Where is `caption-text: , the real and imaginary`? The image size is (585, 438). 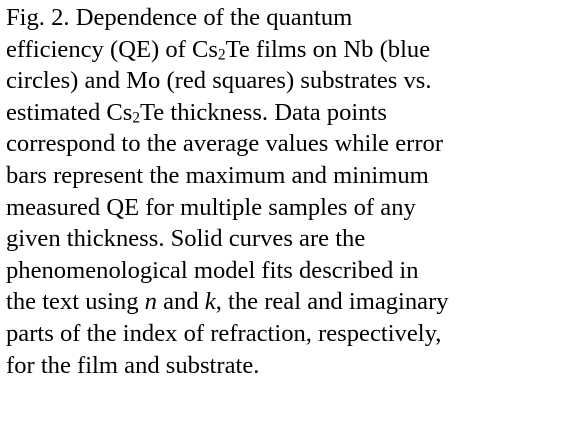
caption-text: , the real and imaginary is located at coordinates (332, 302).